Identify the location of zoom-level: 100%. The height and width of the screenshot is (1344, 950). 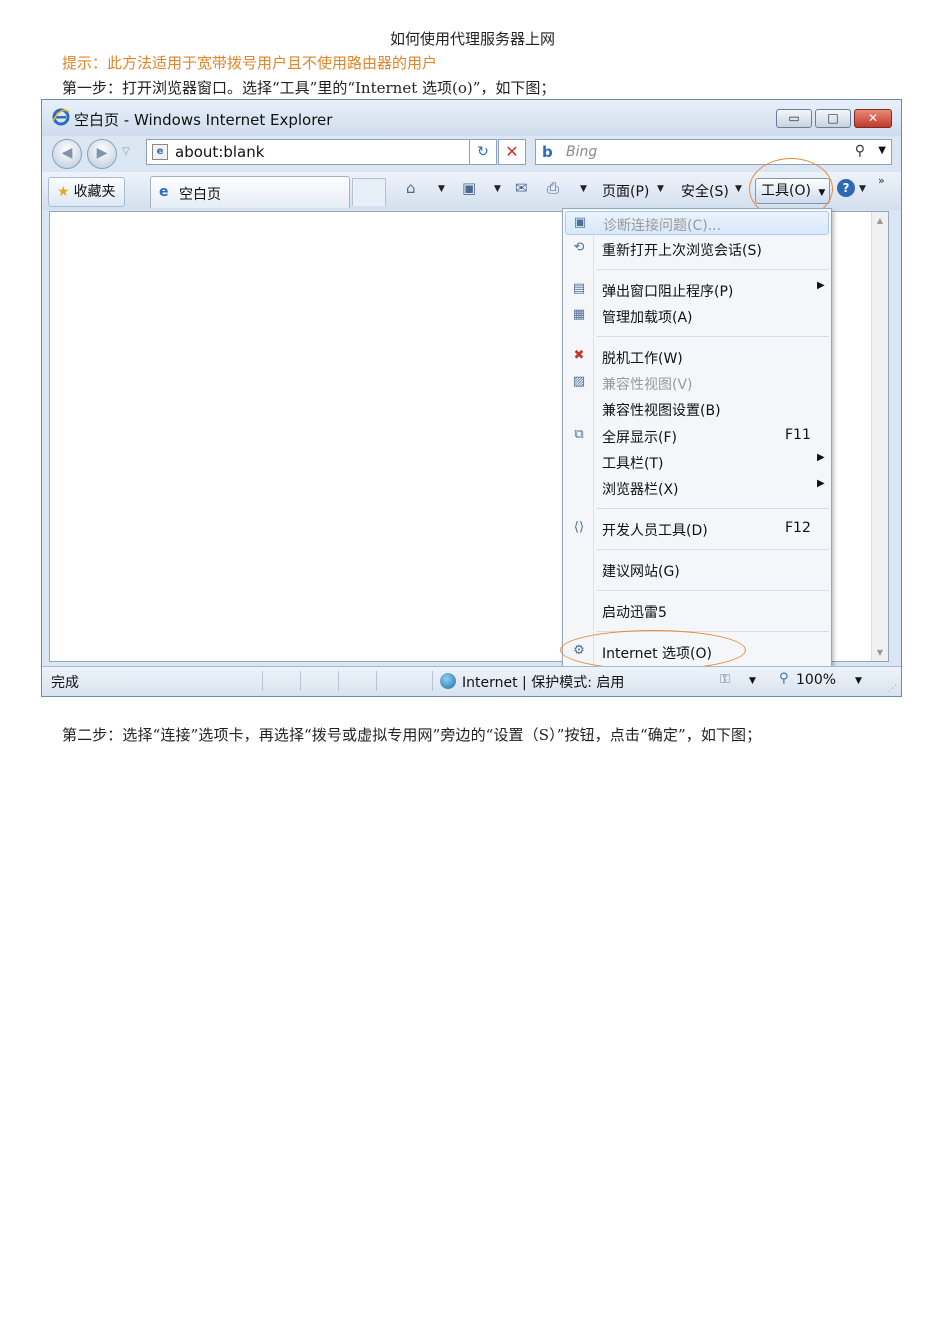
(816, 680).